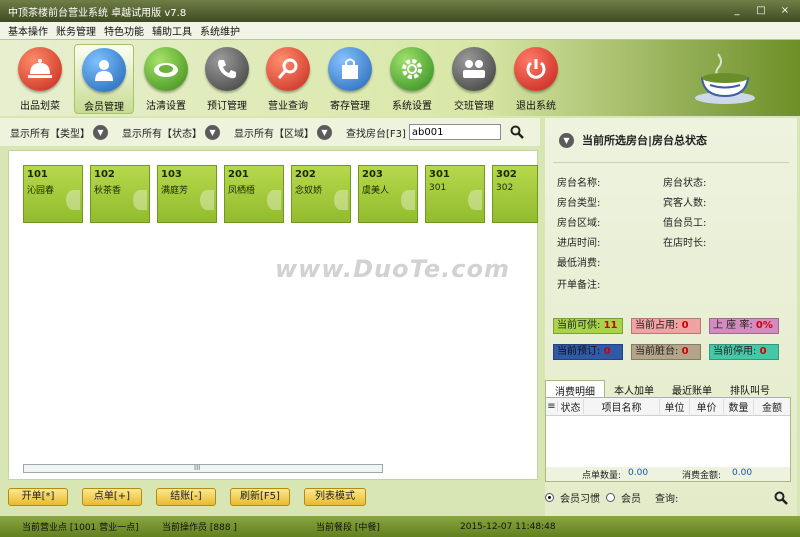 Image resolution: width=800 pixels, height=537 pixels. Describe the element at coordinates (579, 203) in the screenshot. I see `room-type-label: 房台类型:` at that location.